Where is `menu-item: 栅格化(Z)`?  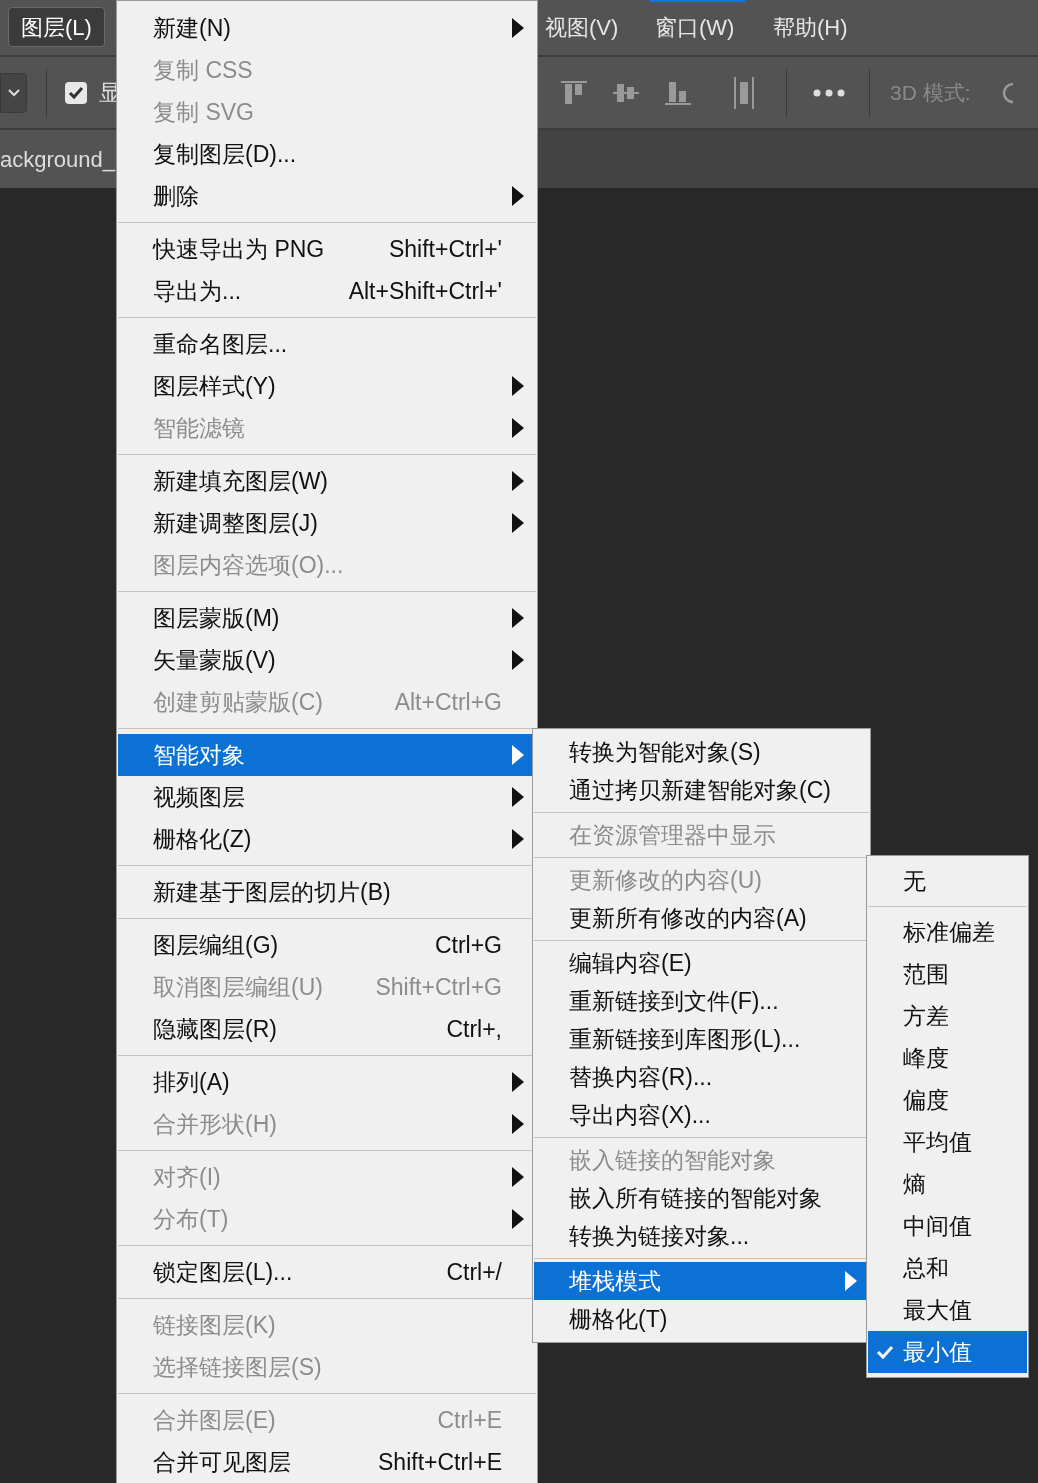
menu-item: 栅格化(Z) is located at coordinates (327, 839).